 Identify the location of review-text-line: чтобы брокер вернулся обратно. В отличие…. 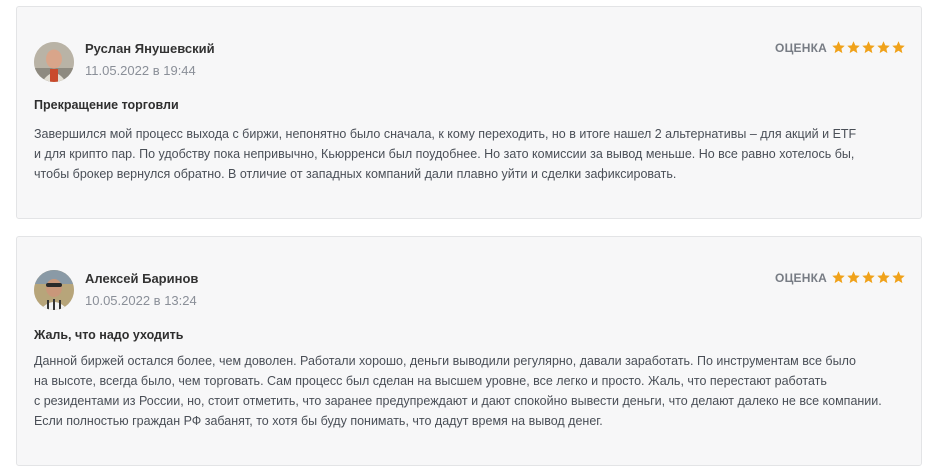
(355, 174).